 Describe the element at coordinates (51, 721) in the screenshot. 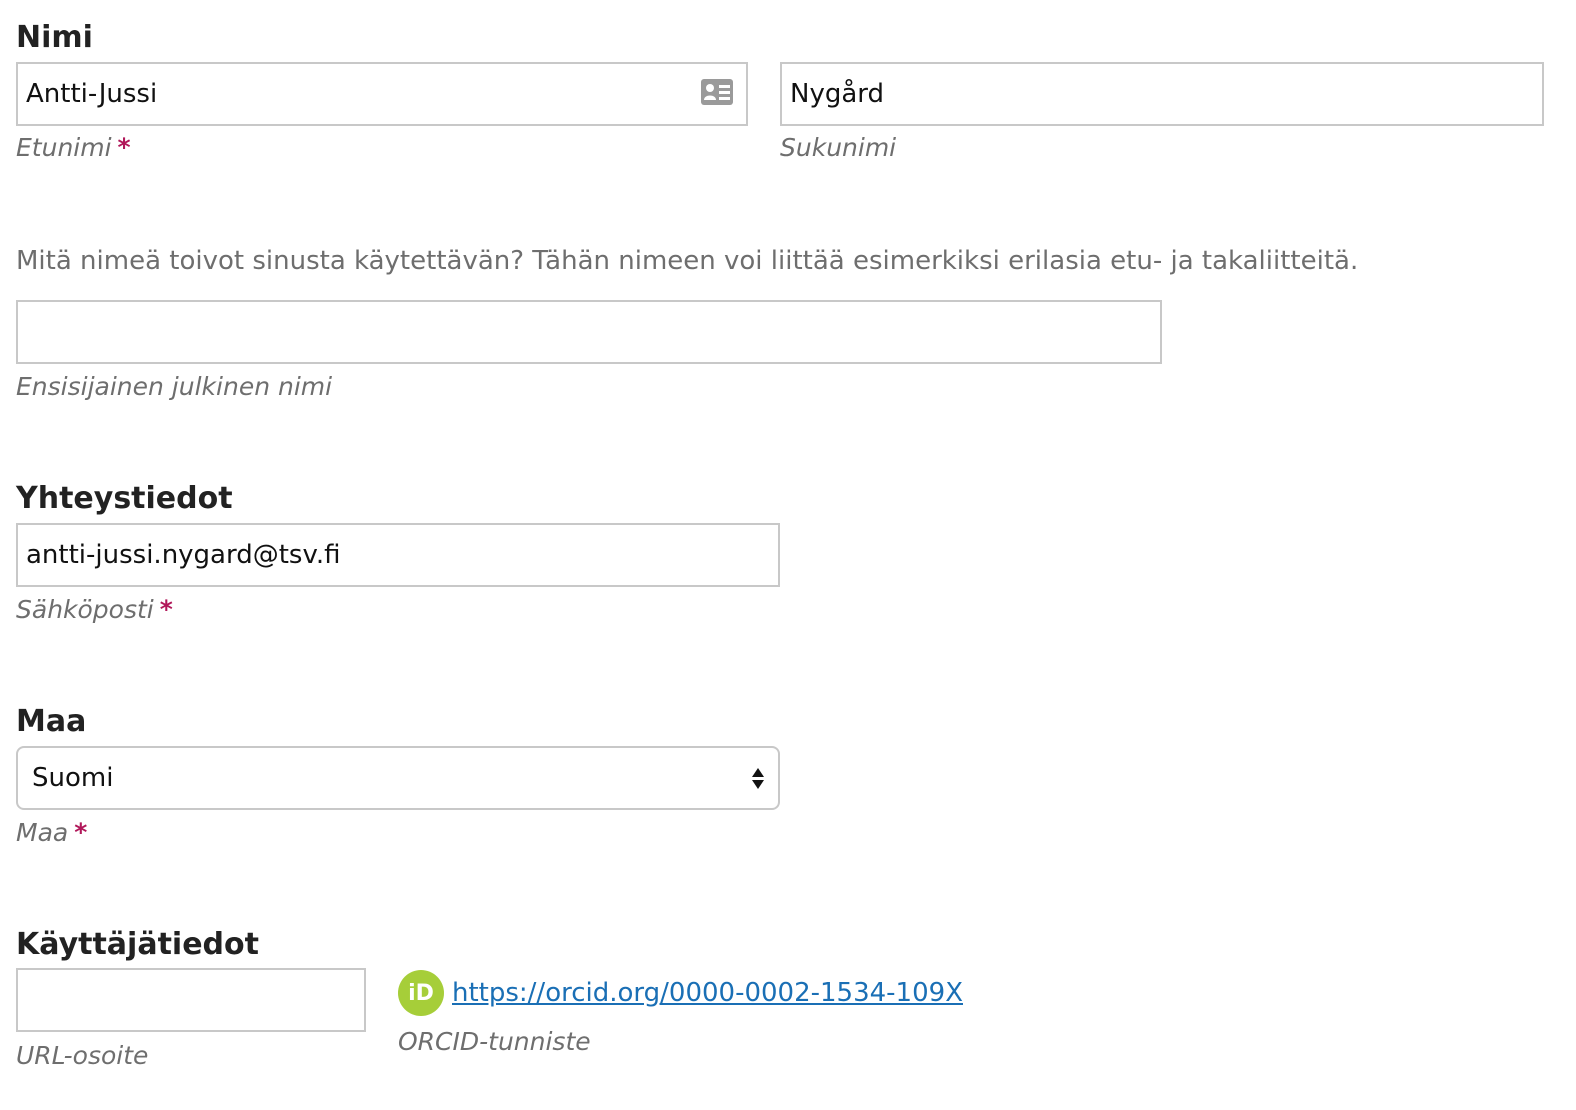

I see `heading-maa: Maa` at that location.